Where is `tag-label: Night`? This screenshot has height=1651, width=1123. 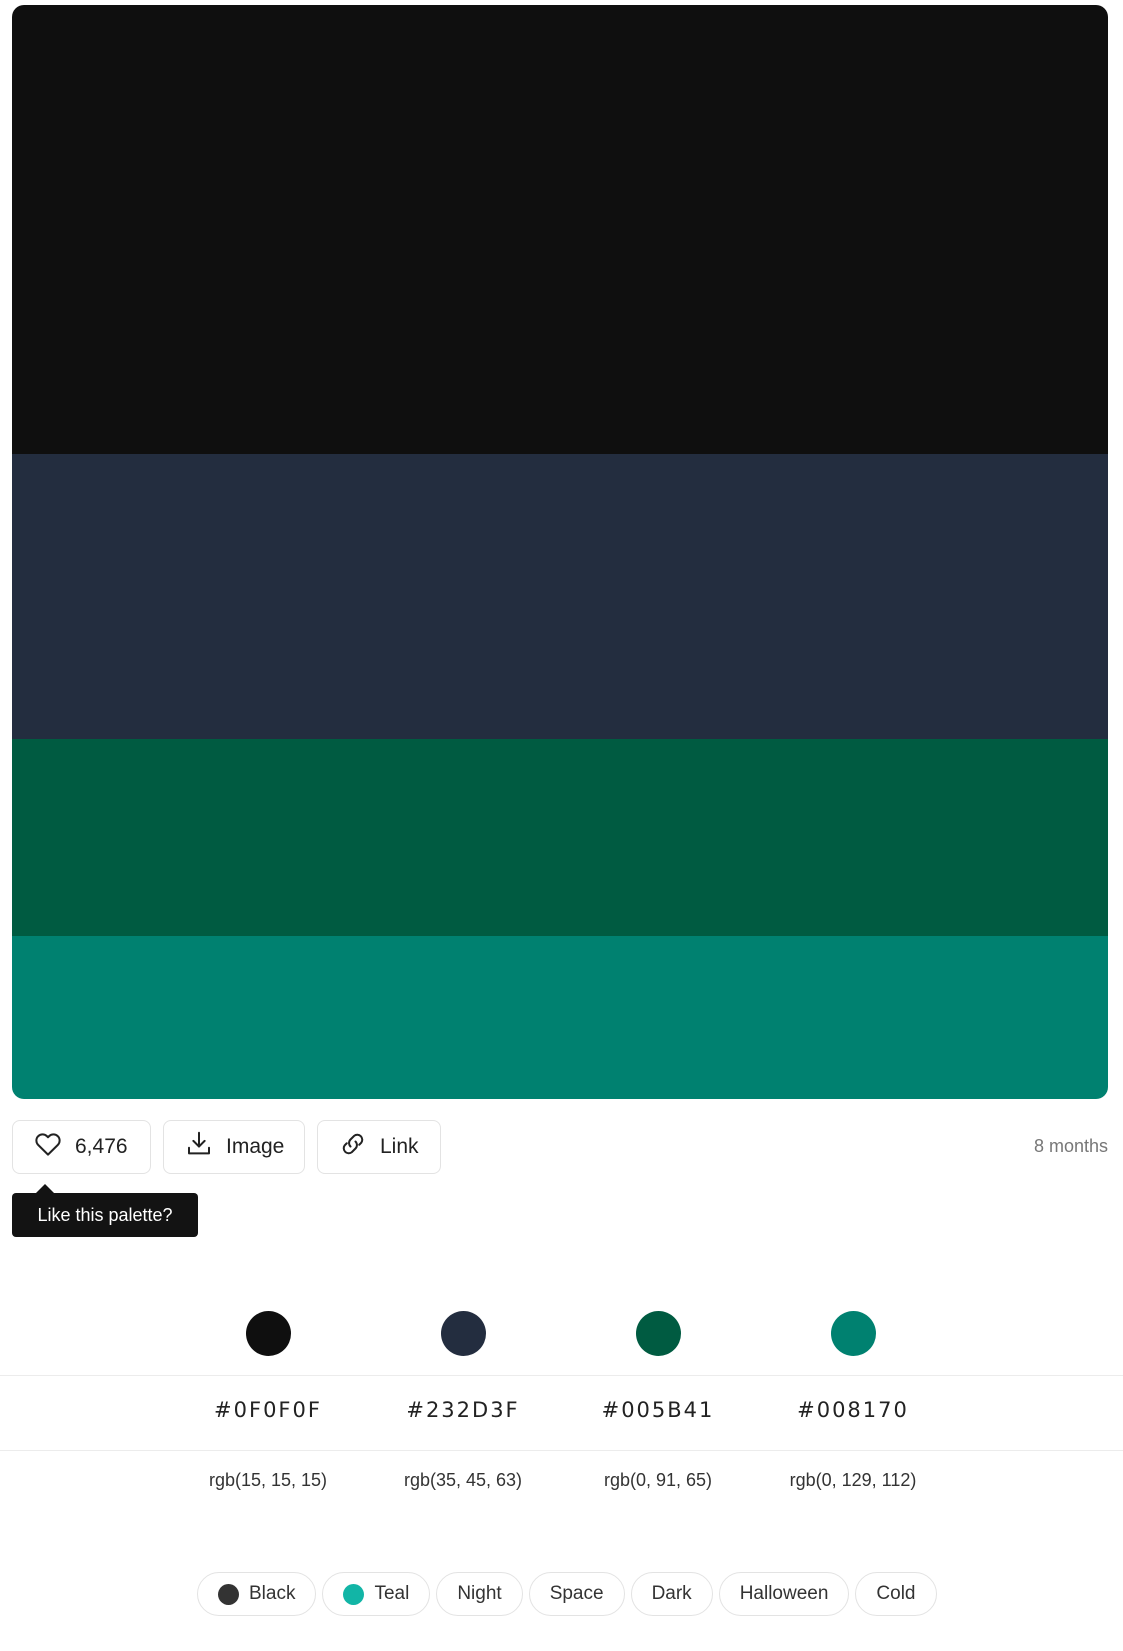
tag-label: Night is located at coordinates (479, 1593).